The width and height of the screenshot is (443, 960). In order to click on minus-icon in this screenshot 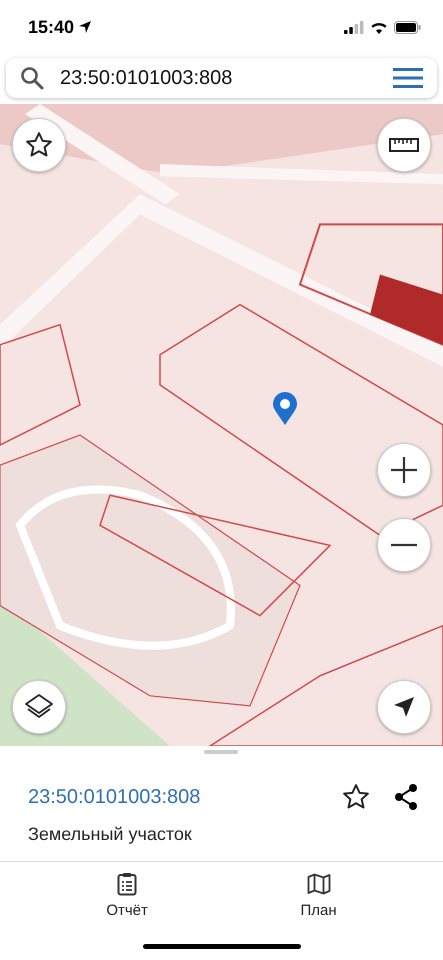, I will do `click(404, 545)`.